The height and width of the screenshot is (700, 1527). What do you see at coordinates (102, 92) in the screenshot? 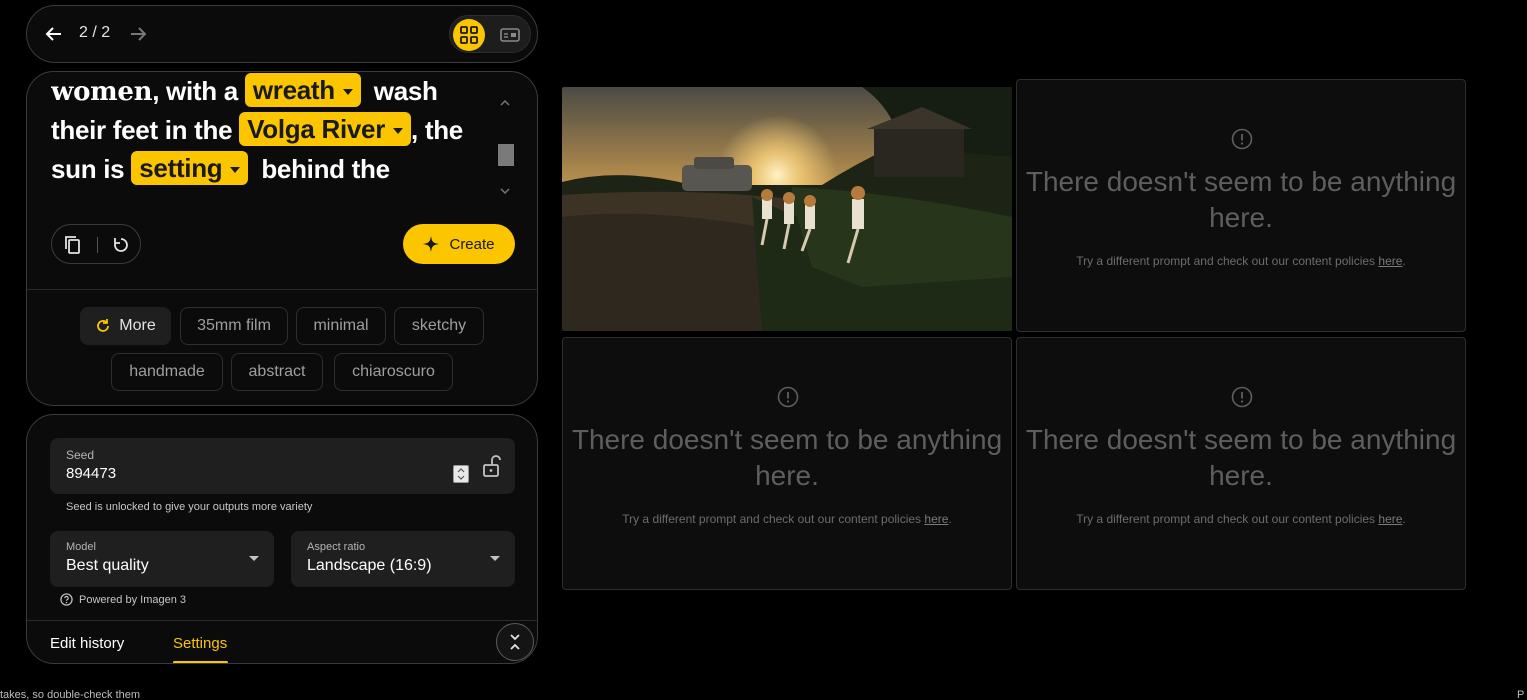
I see `prompt-word: women` at bounding box center [102, 92].